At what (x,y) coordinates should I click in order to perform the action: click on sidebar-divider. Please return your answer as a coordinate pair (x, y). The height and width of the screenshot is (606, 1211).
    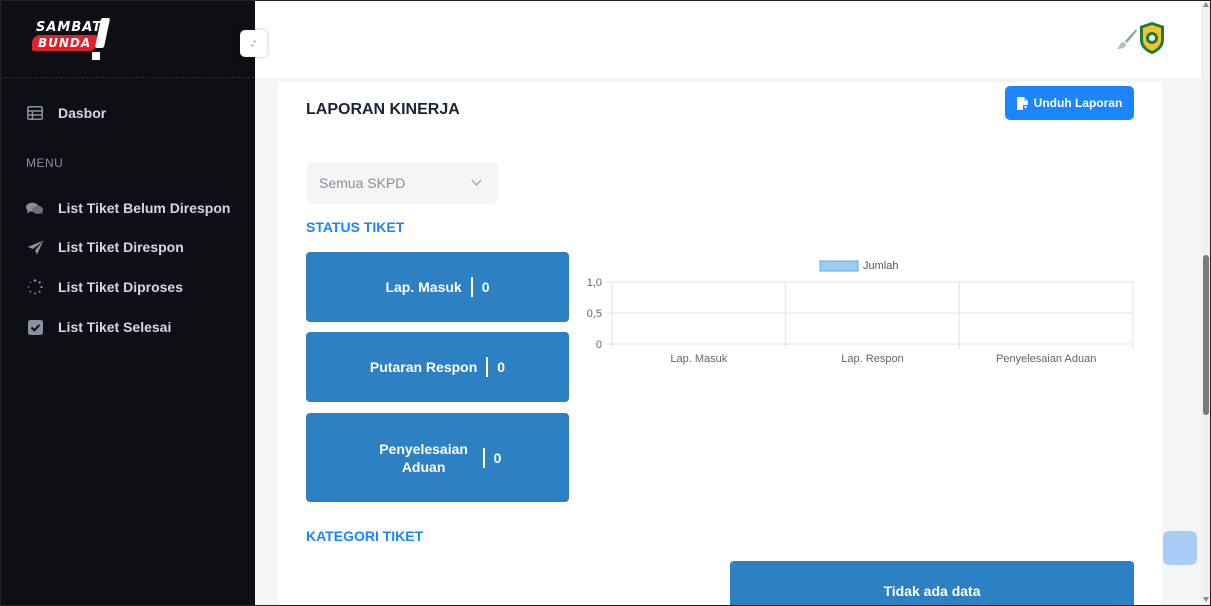
    Looking at the image, I should click on (127, 77).